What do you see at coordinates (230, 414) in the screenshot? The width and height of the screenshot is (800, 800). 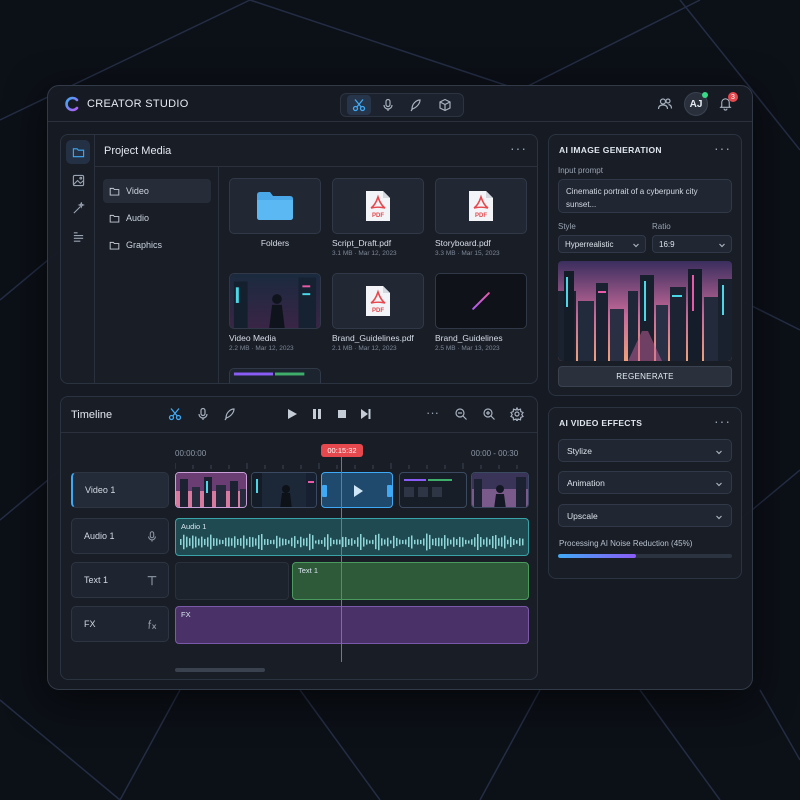 I see `magic-pen-icon` at bounding box center [230, 414].